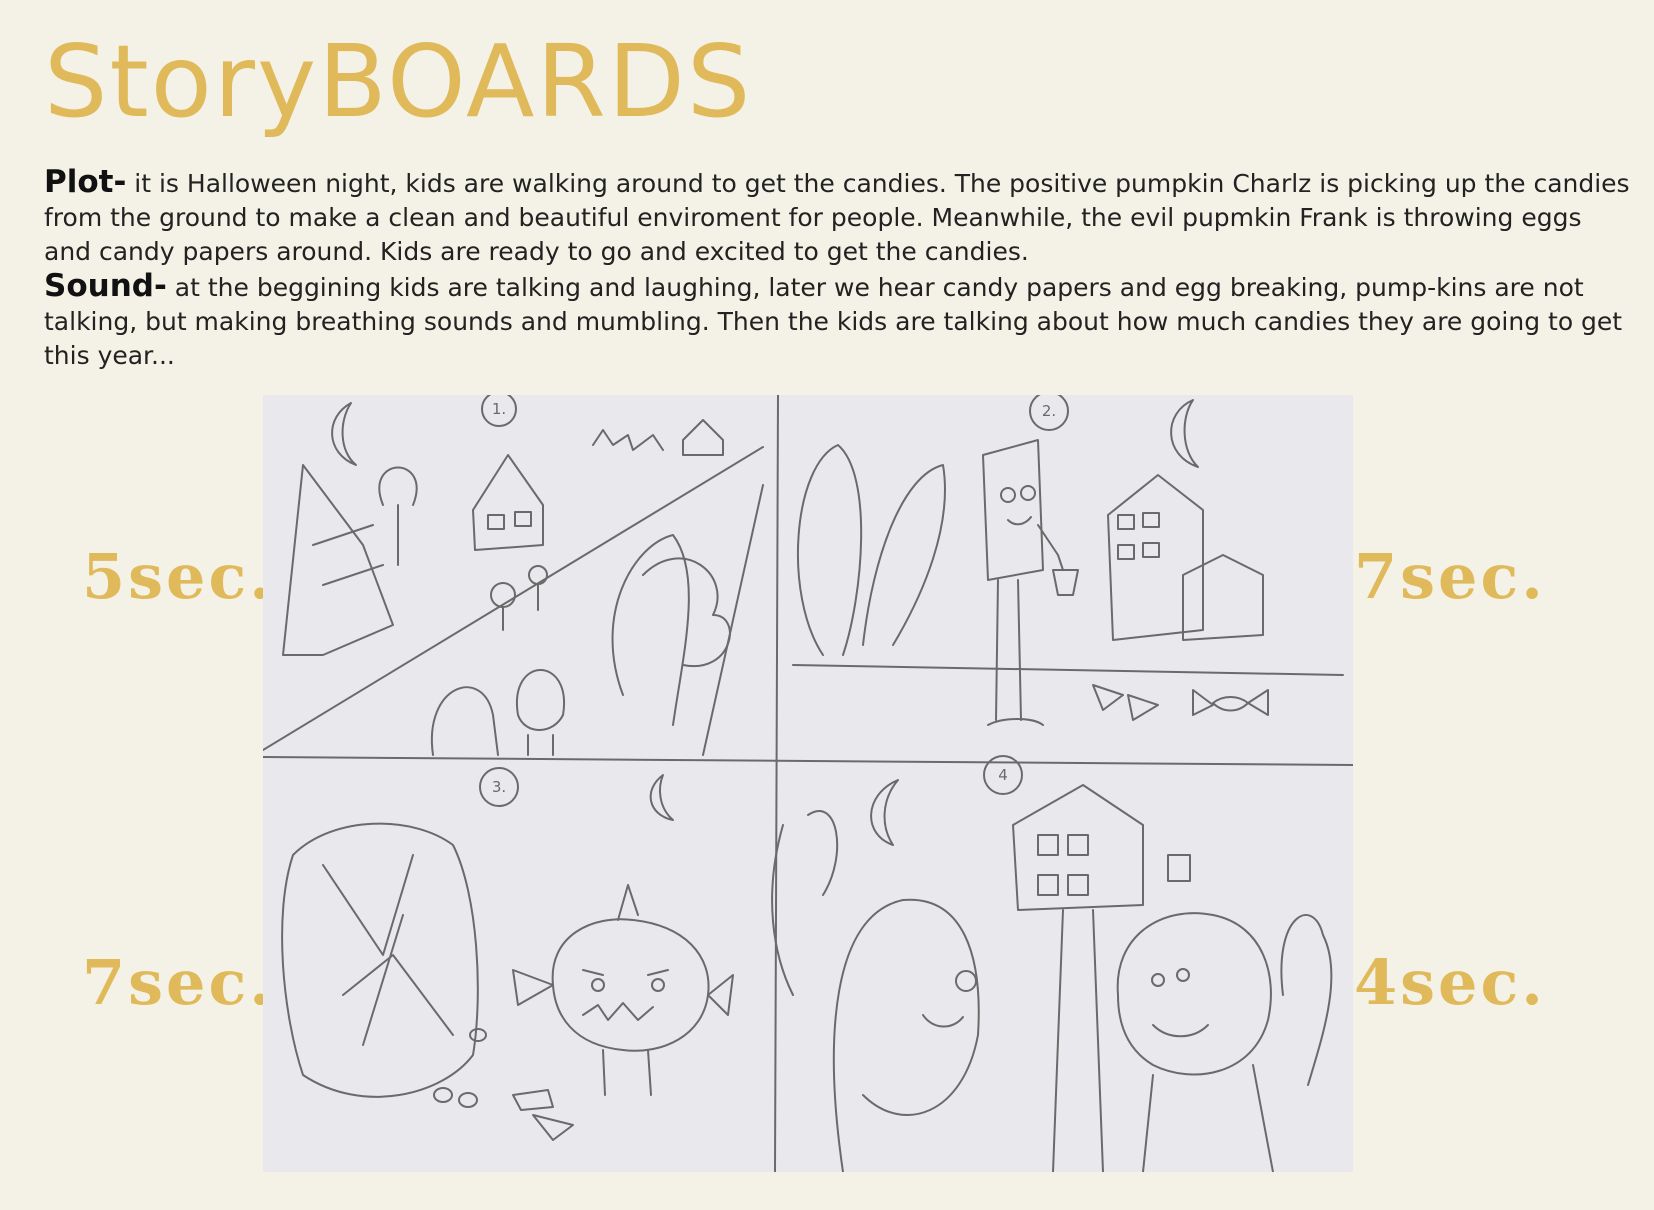 Image resolution: width=1654 pixels, height=1210 pixels. I want to click on frank-legs, so click(627, 1072).